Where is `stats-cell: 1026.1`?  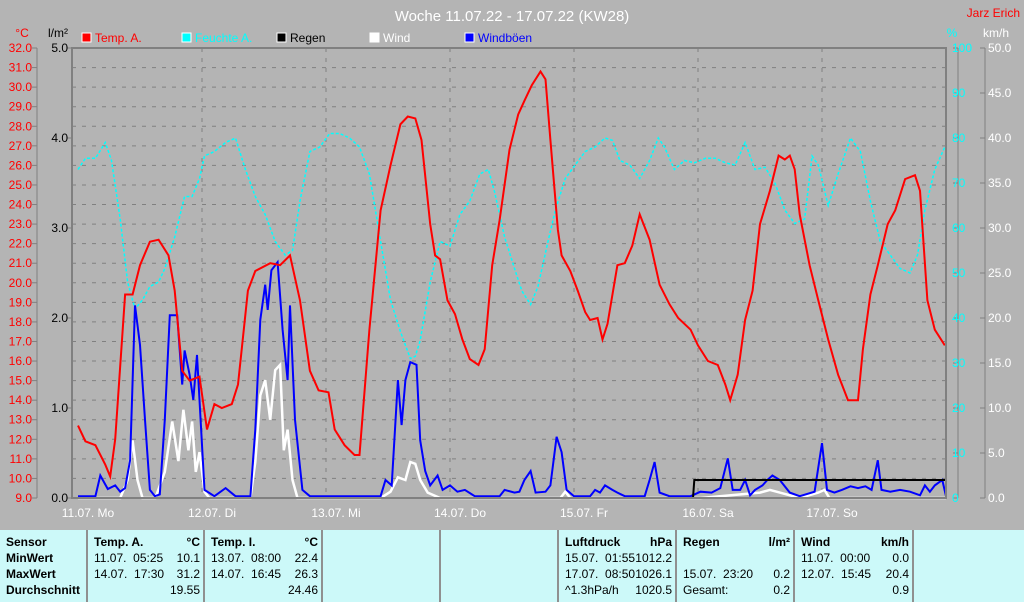
stats-cell: 1026.1 is located at coordinates (653, 574).